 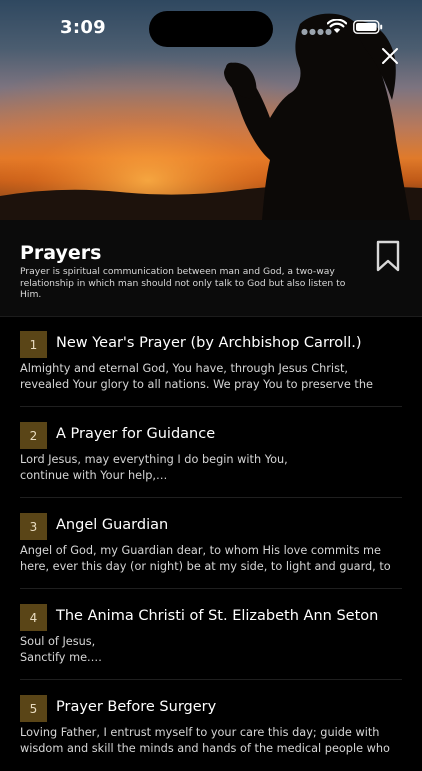 I want to click on prayer-number-badge: 5, so click(x=33, y=708).